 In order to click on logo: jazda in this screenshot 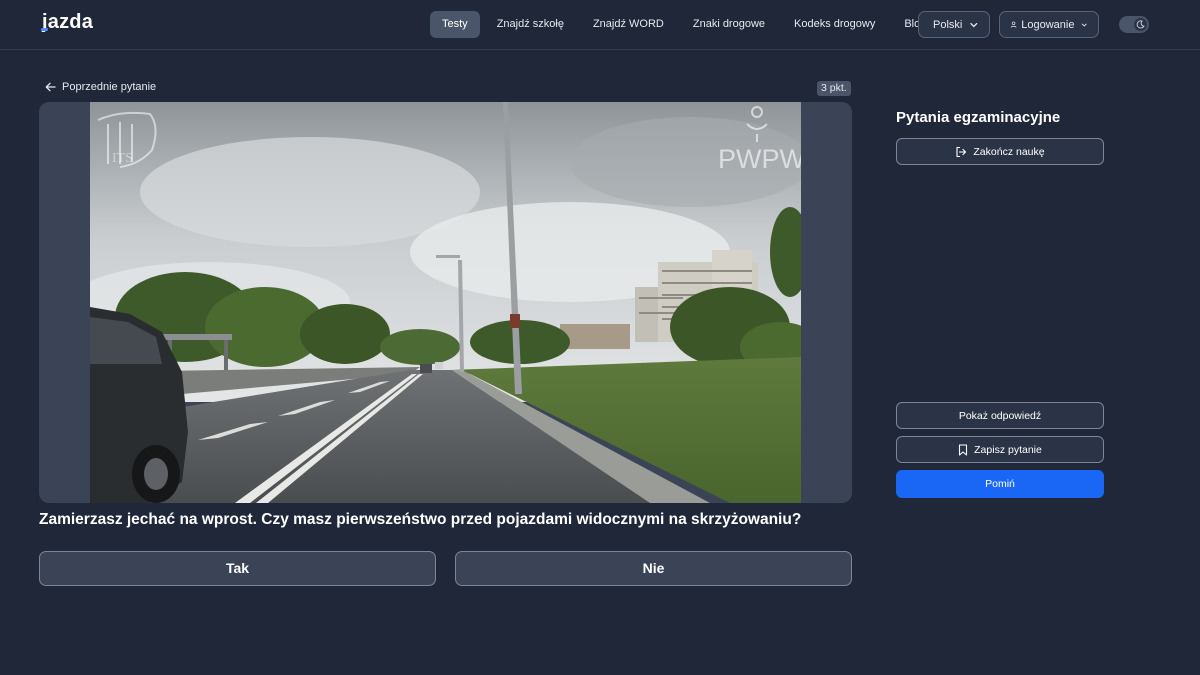, I will do `click(67, 22)`.